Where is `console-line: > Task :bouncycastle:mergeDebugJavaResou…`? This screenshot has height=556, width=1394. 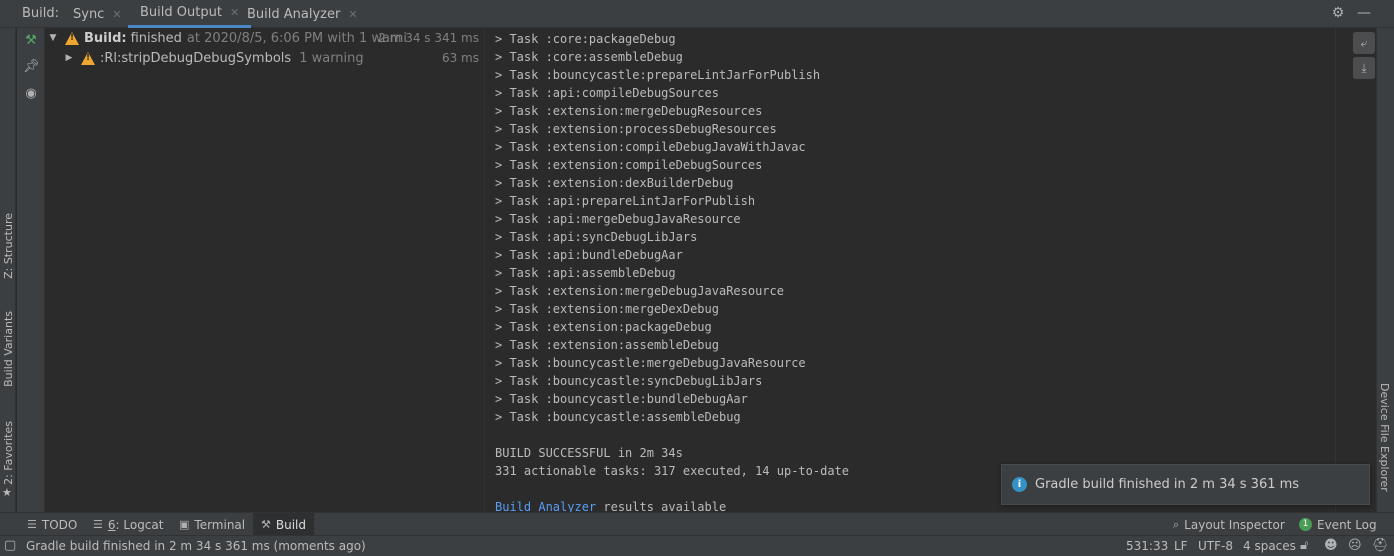 console-line: > Task :bouncycastle:mergeDebugJavaResou… is located at coordinates (650, 363).